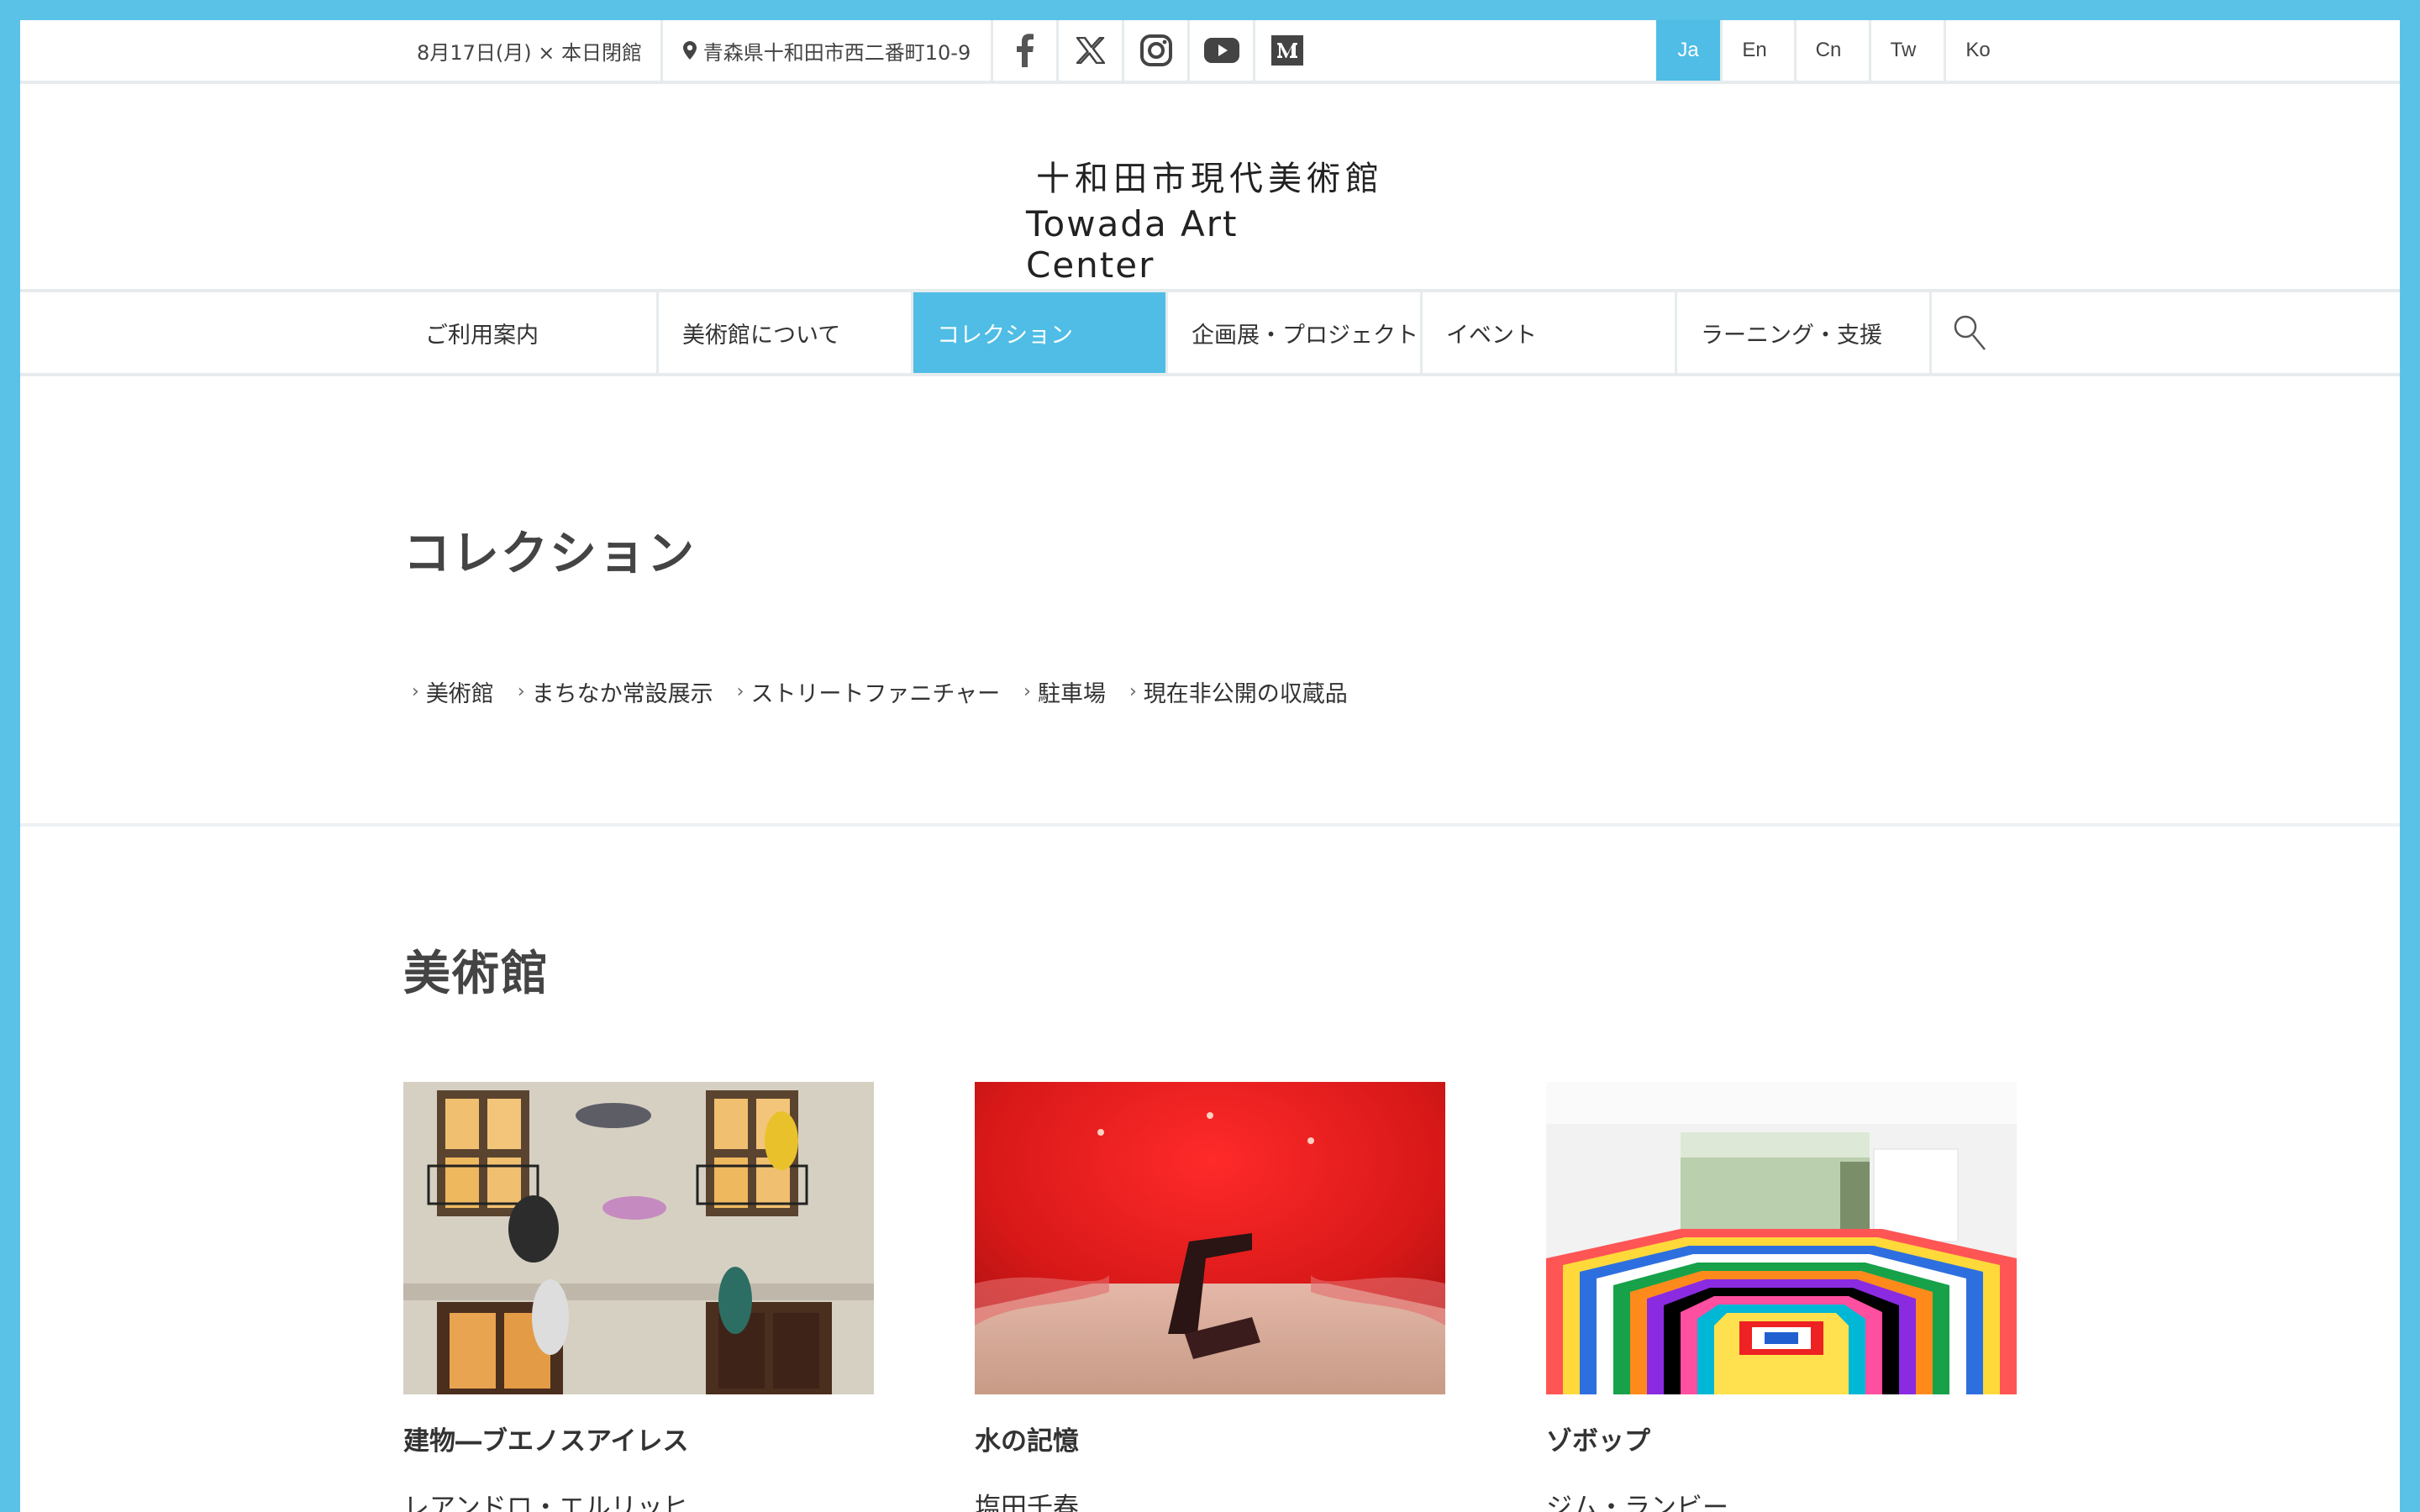  What do you see at coordinates (1637, 1502) in the screenshot?
I see `artwork-artist: ジム・ランビー` at bounding box center [1637, 1502].